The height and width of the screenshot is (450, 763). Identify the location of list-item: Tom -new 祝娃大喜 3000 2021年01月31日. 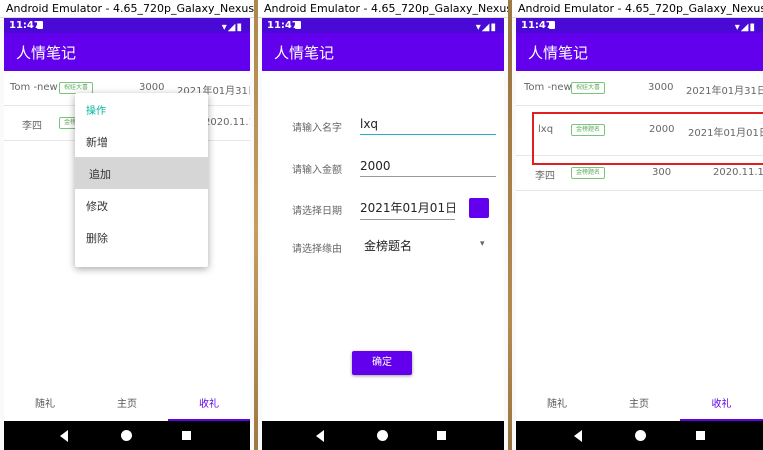
(639, 88).